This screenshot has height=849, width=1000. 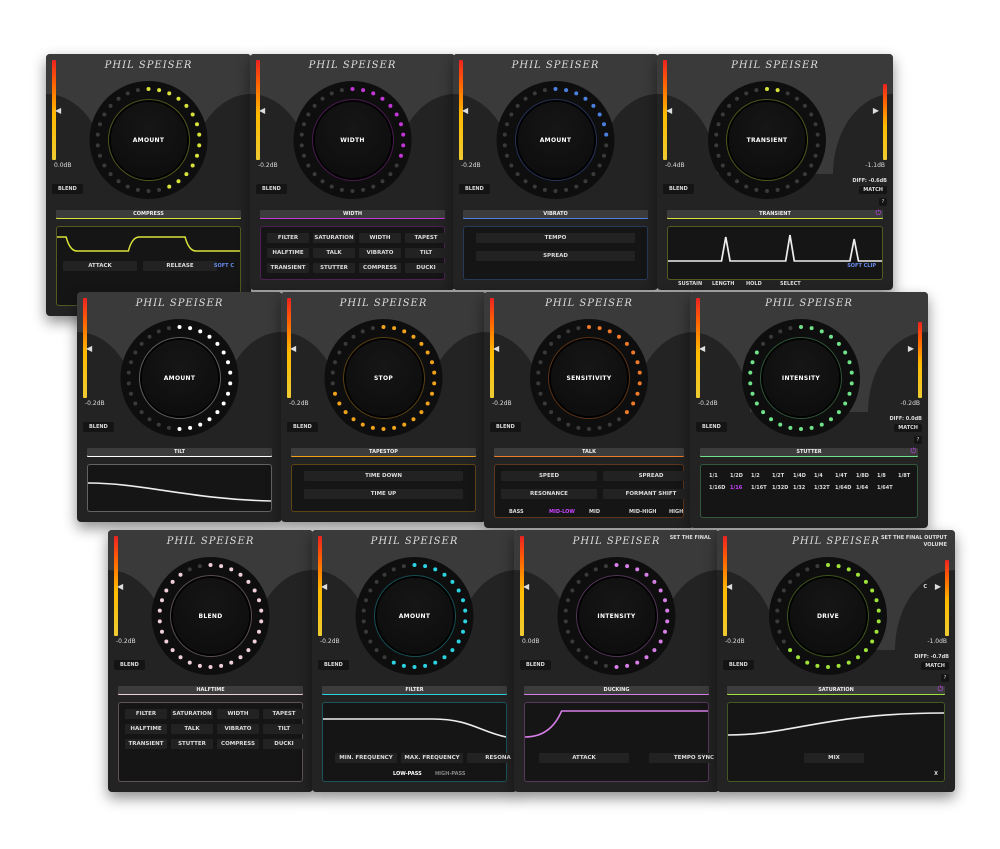 What do you see at coordinates (843, 488) in the screenshot?
I see `rate-option: 1/64D` at bounding box center [843, 488].